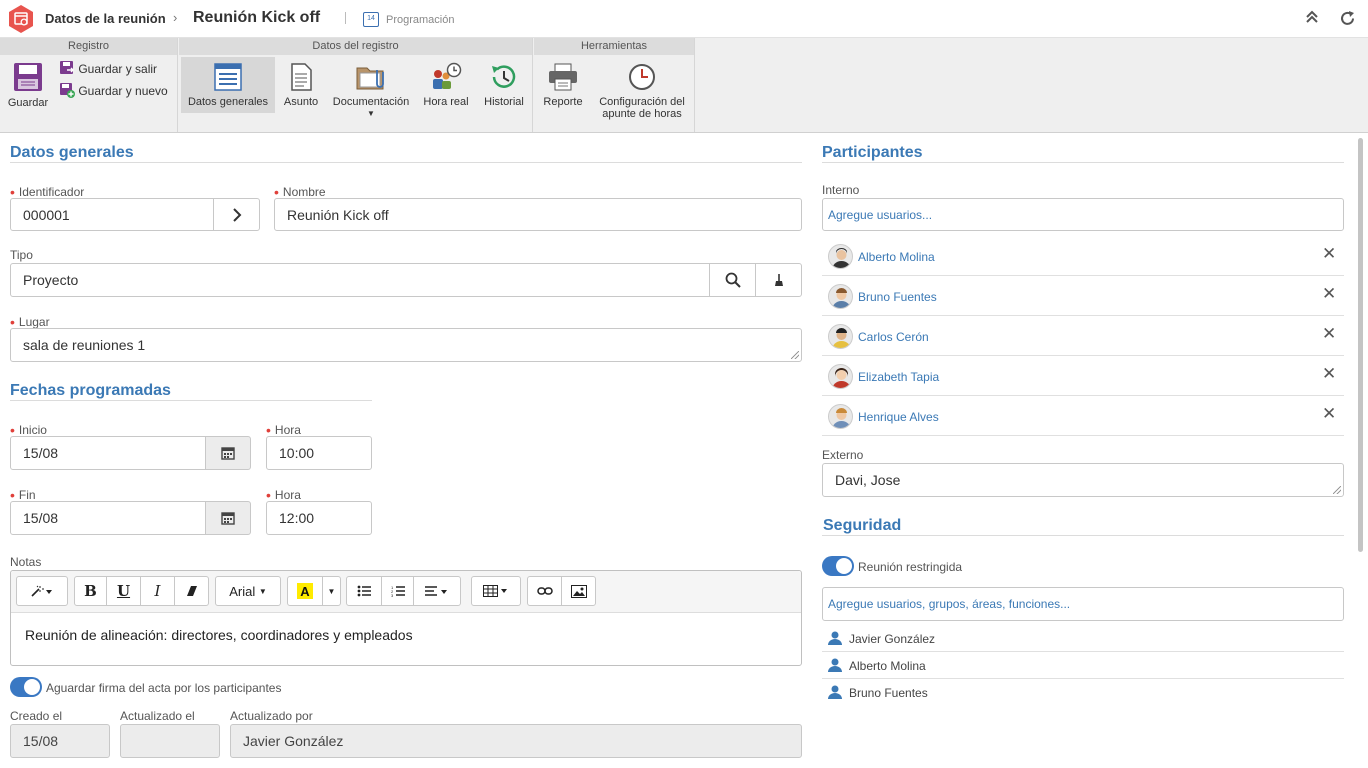 This screenshot has width=1368, height=768. I want to click on inicio-value: 15/08, so click(41, 453).